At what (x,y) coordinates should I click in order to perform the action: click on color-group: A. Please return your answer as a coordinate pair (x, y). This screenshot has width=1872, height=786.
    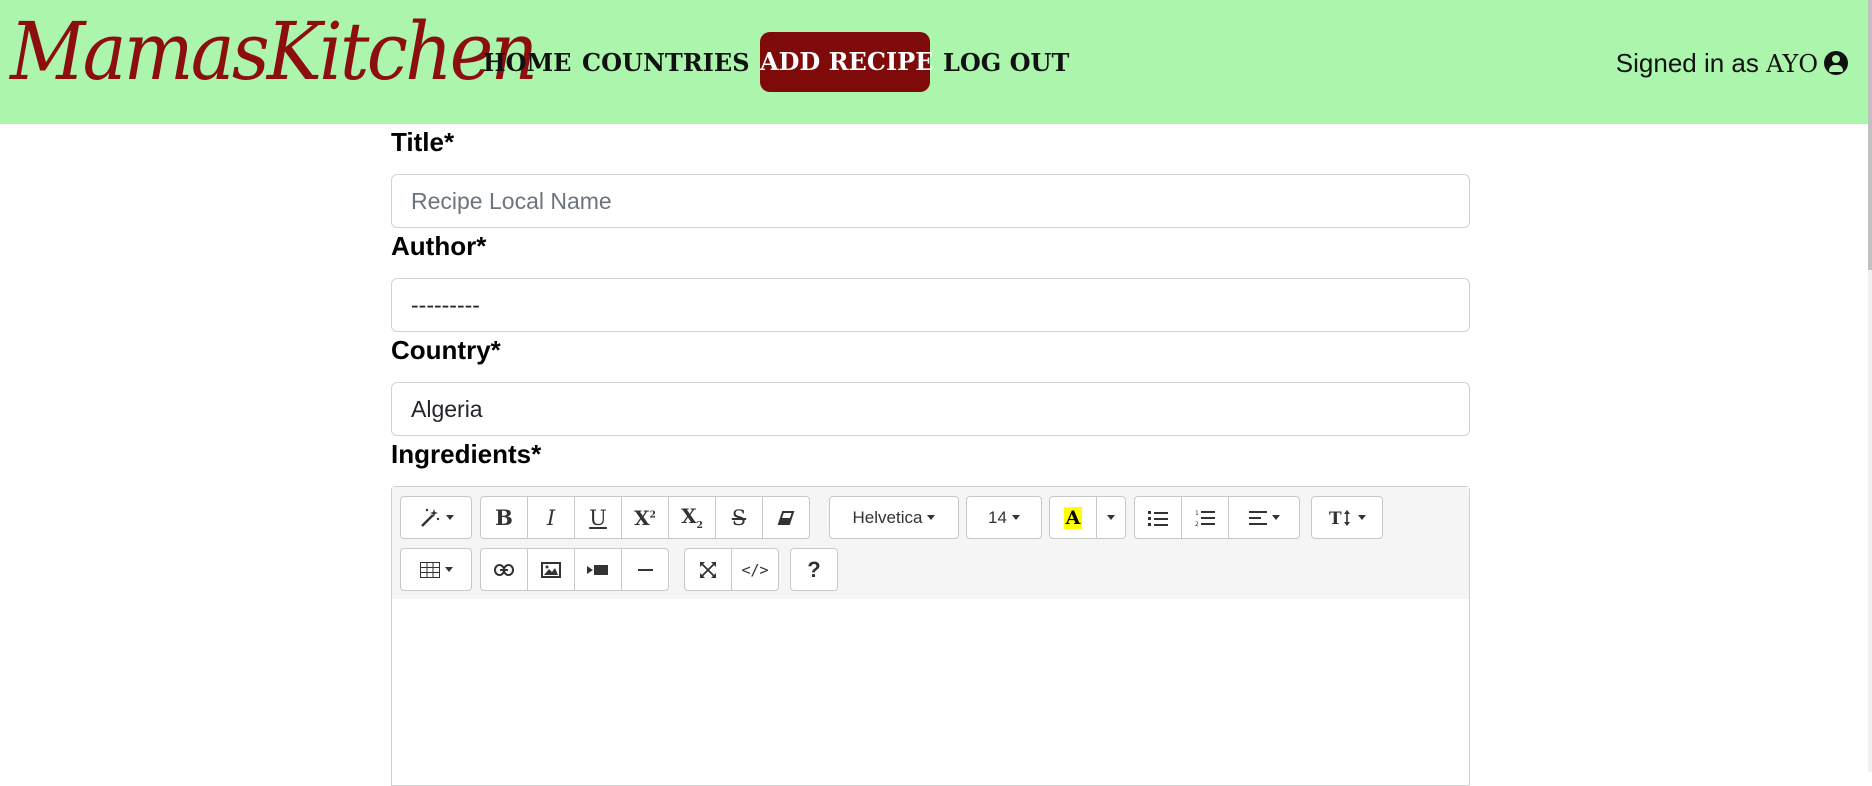
    Looking at the image, I should click on (1087, 517).